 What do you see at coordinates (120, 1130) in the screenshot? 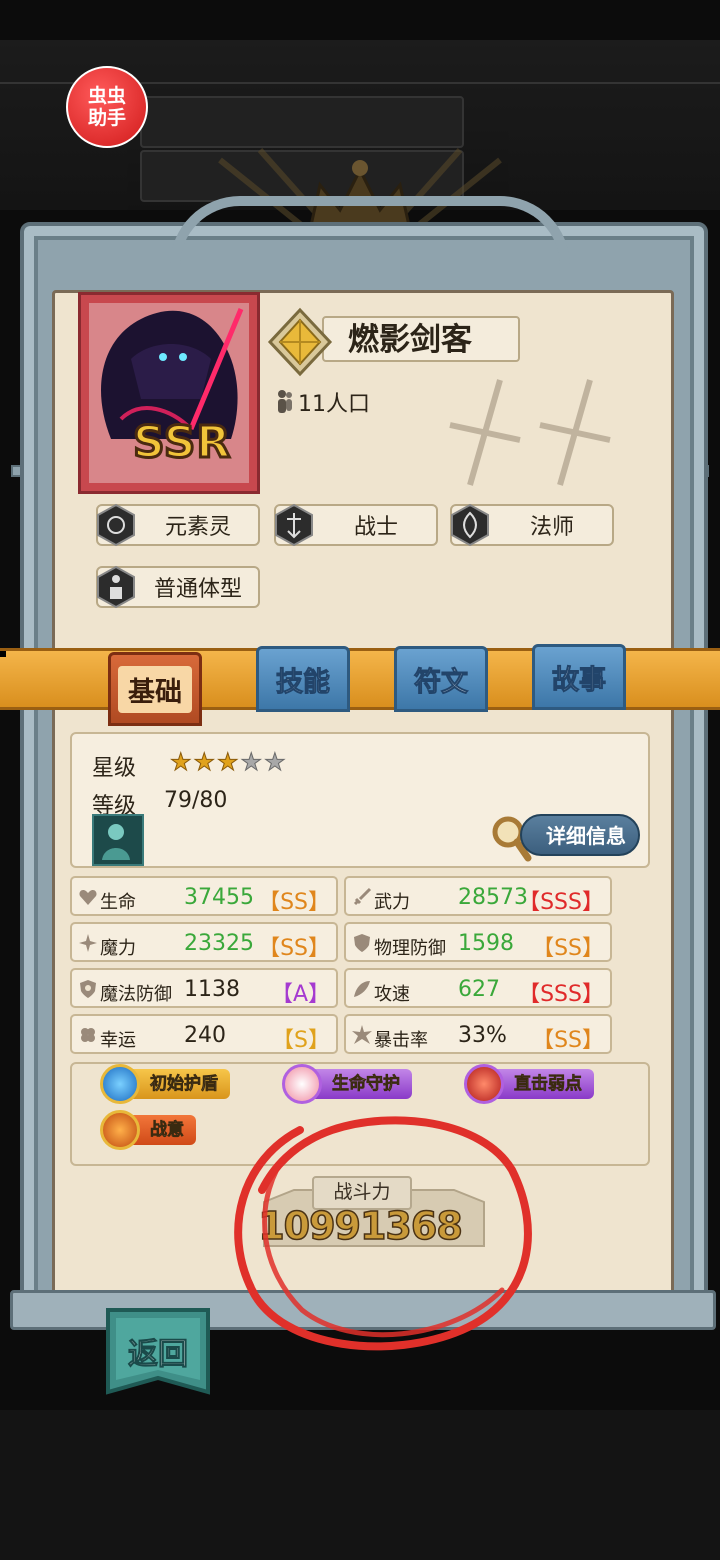
I see `spirit-orb-icon` at bounding box center [120, 1130].